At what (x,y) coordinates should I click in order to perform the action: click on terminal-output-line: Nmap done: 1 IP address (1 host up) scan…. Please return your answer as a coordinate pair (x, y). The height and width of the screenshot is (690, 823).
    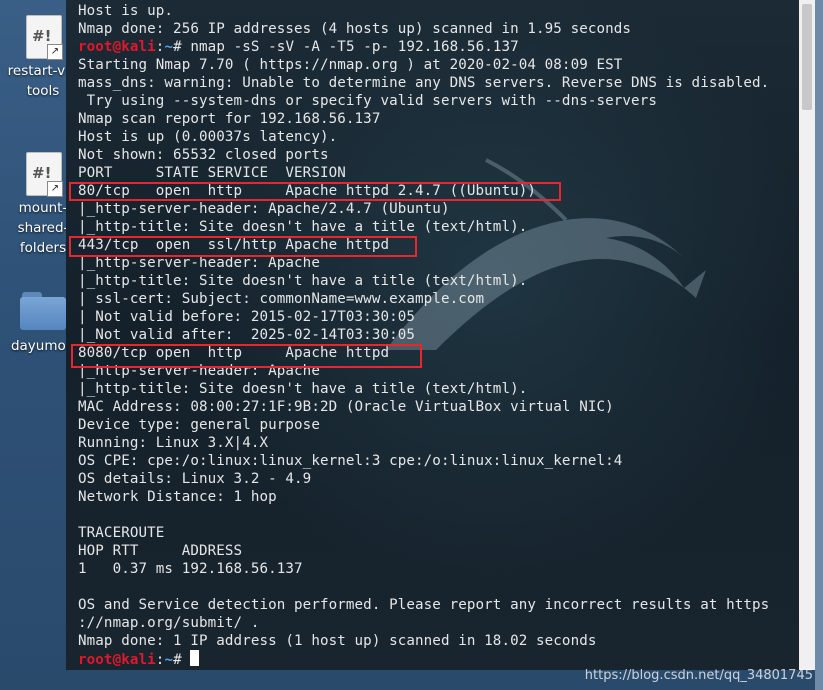
    Looking at the image, I should click on (337, 641).